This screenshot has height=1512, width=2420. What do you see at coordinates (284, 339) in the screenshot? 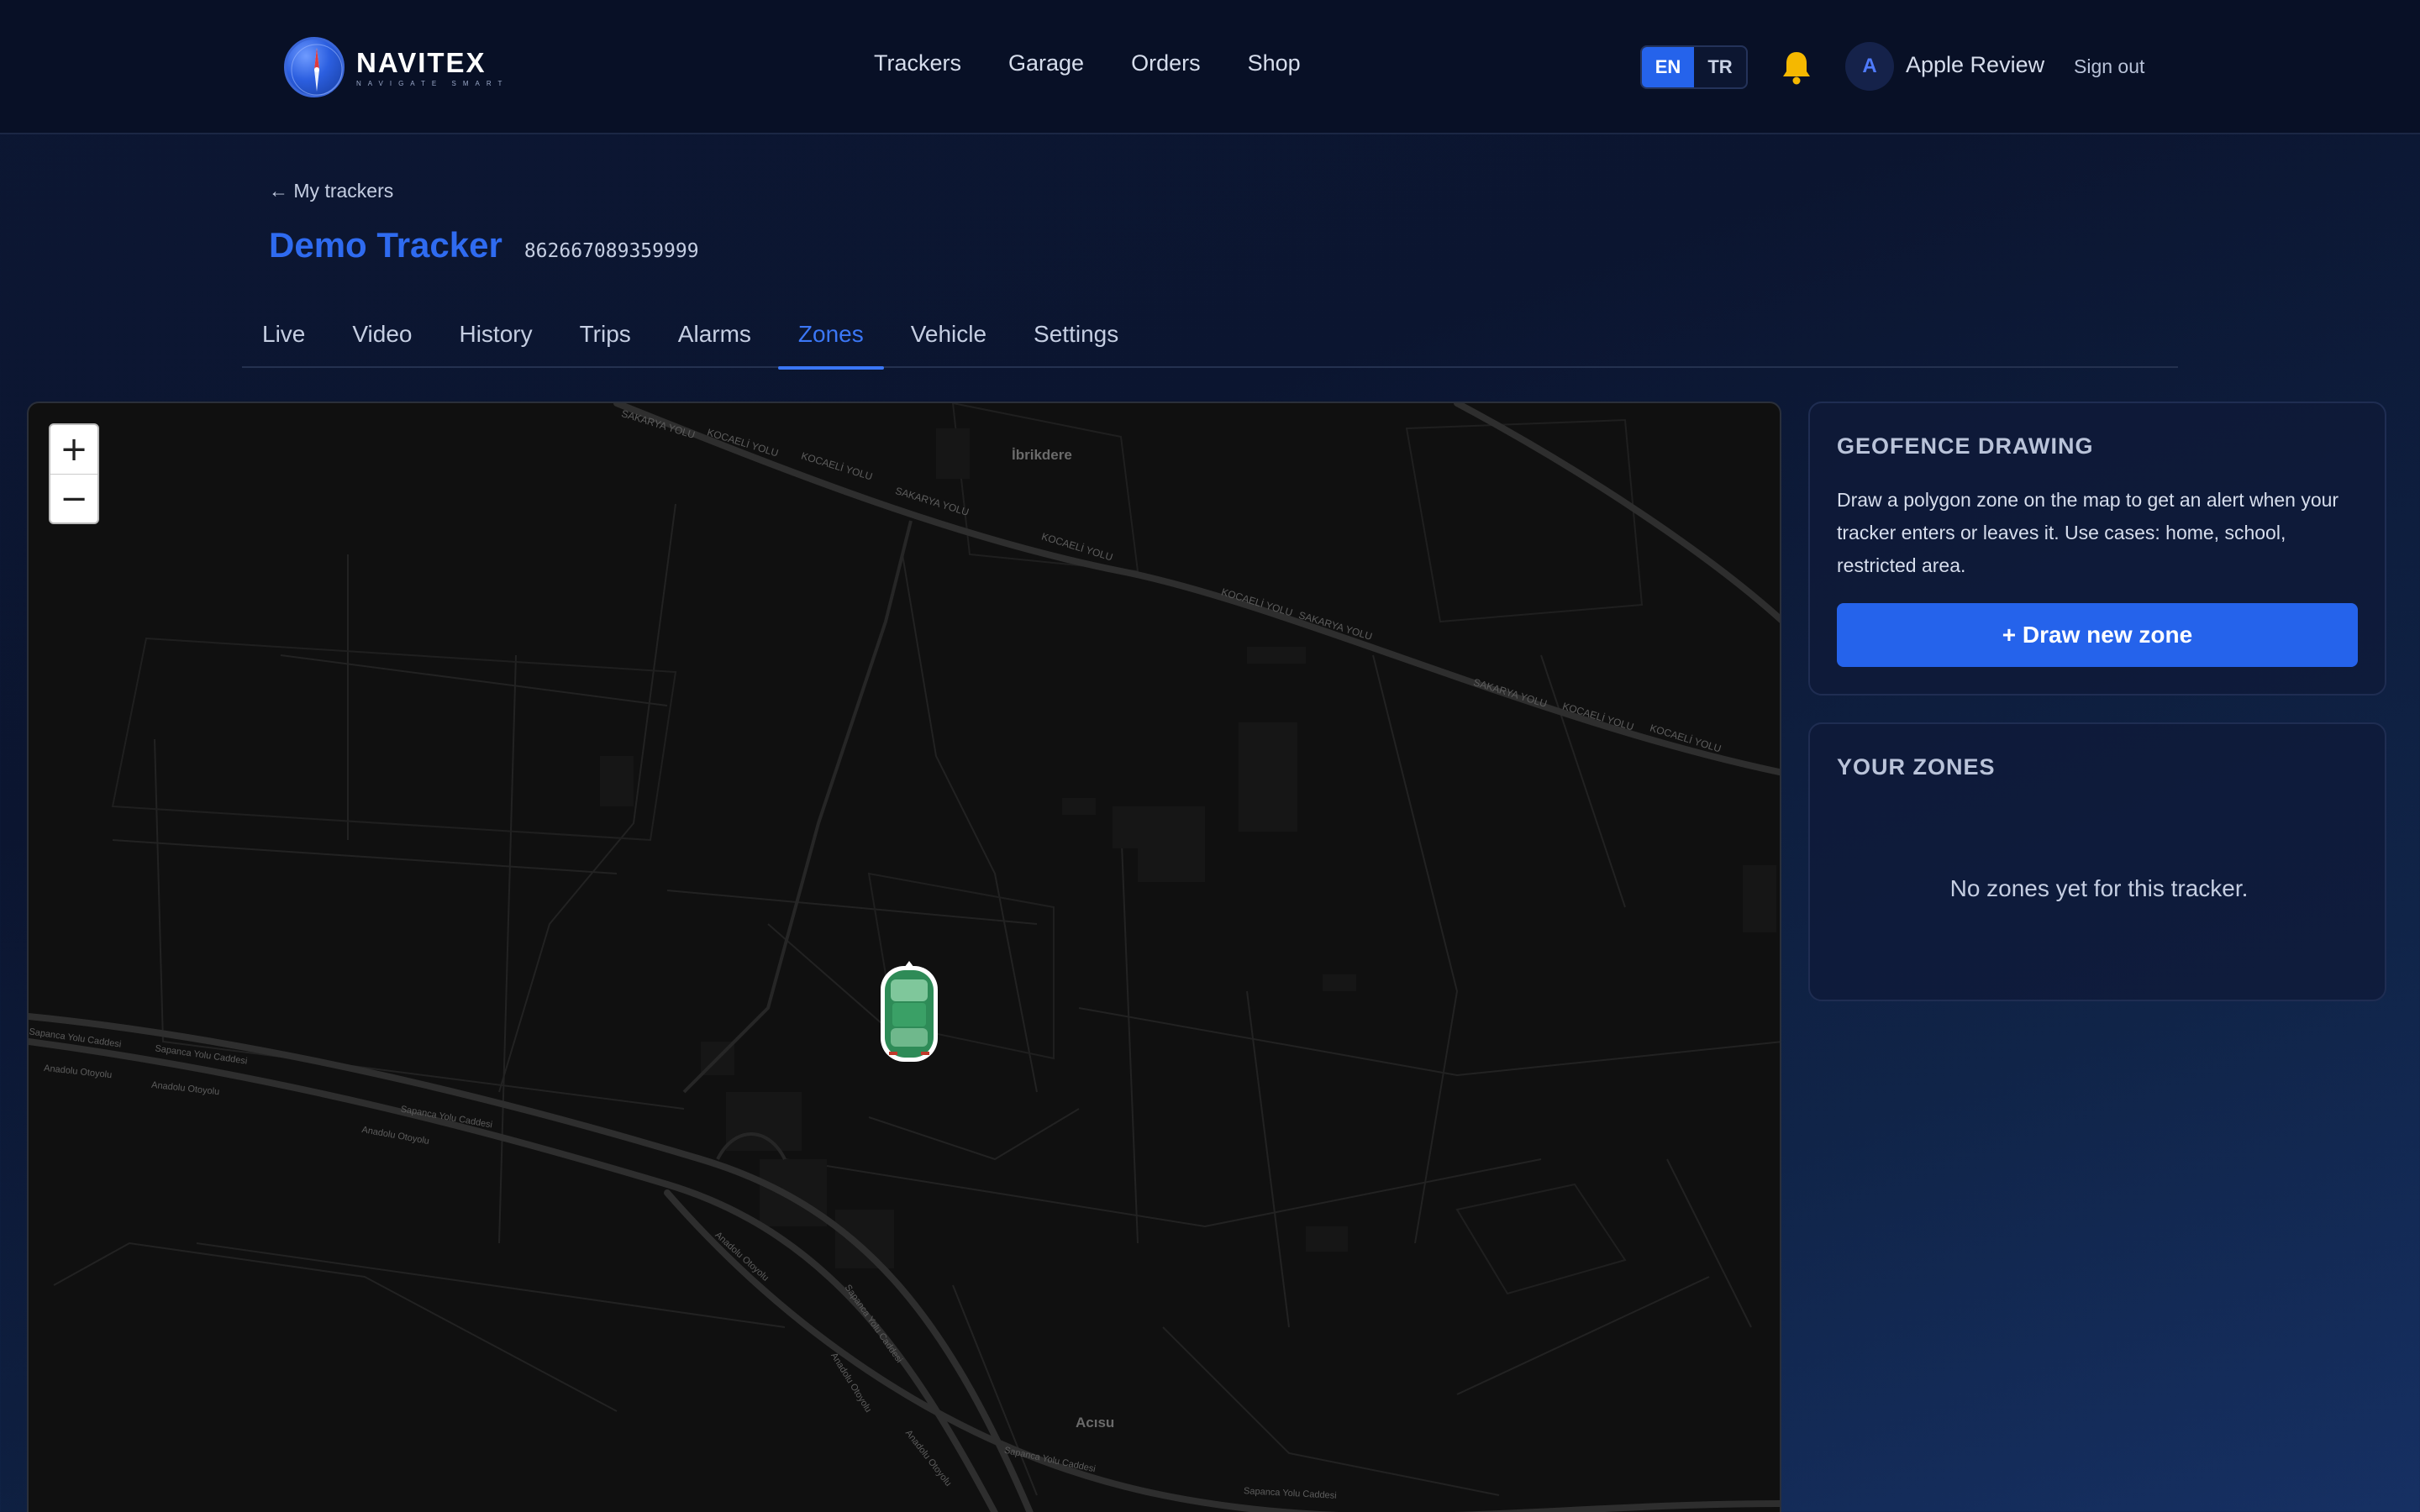
I see `tab-live: Live` at bounding box center [284, 339].